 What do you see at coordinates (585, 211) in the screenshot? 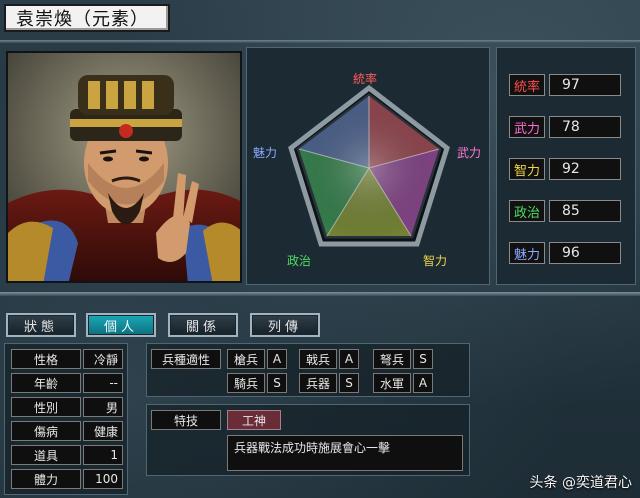
I see `stat-value: 85` at bounding box center [585, 211].